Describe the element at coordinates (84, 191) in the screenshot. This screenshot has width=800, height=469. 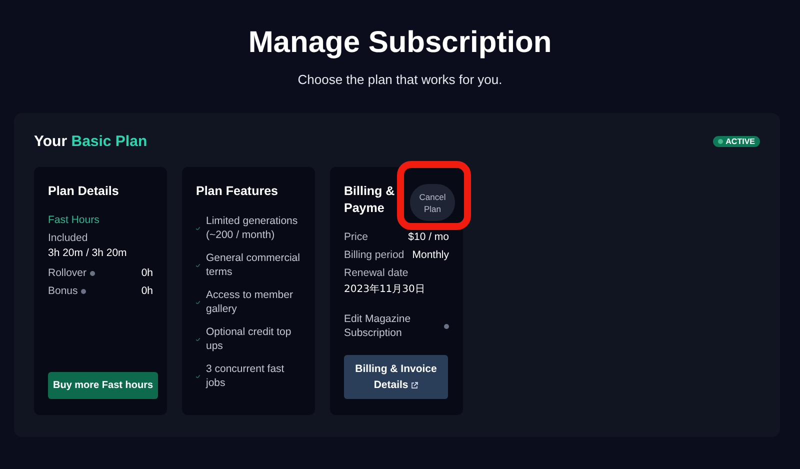
I see `card-title: Plan Details` at that location.